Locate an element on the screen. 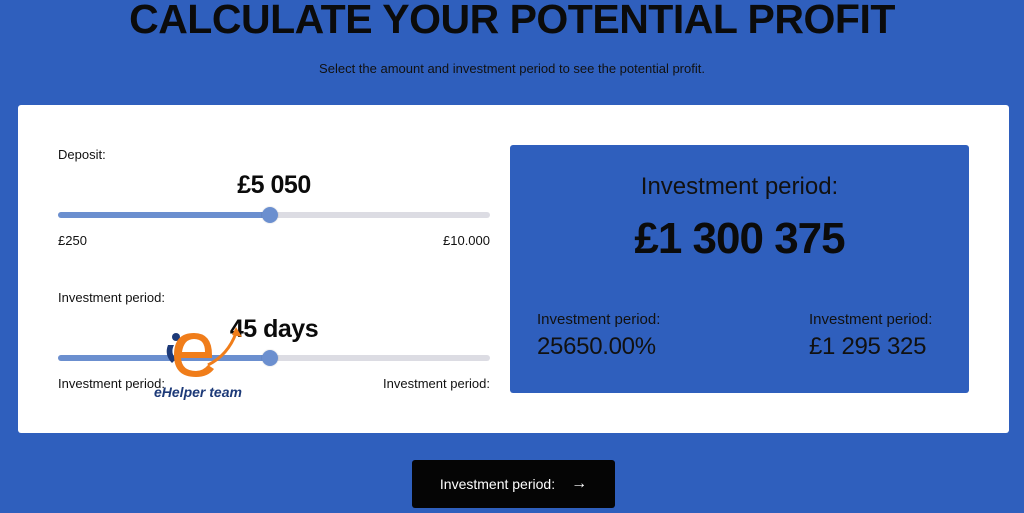 The width and height of the screenshot is (1024, 513). svg-text: eHelper team is located at coordinates (198, 392).